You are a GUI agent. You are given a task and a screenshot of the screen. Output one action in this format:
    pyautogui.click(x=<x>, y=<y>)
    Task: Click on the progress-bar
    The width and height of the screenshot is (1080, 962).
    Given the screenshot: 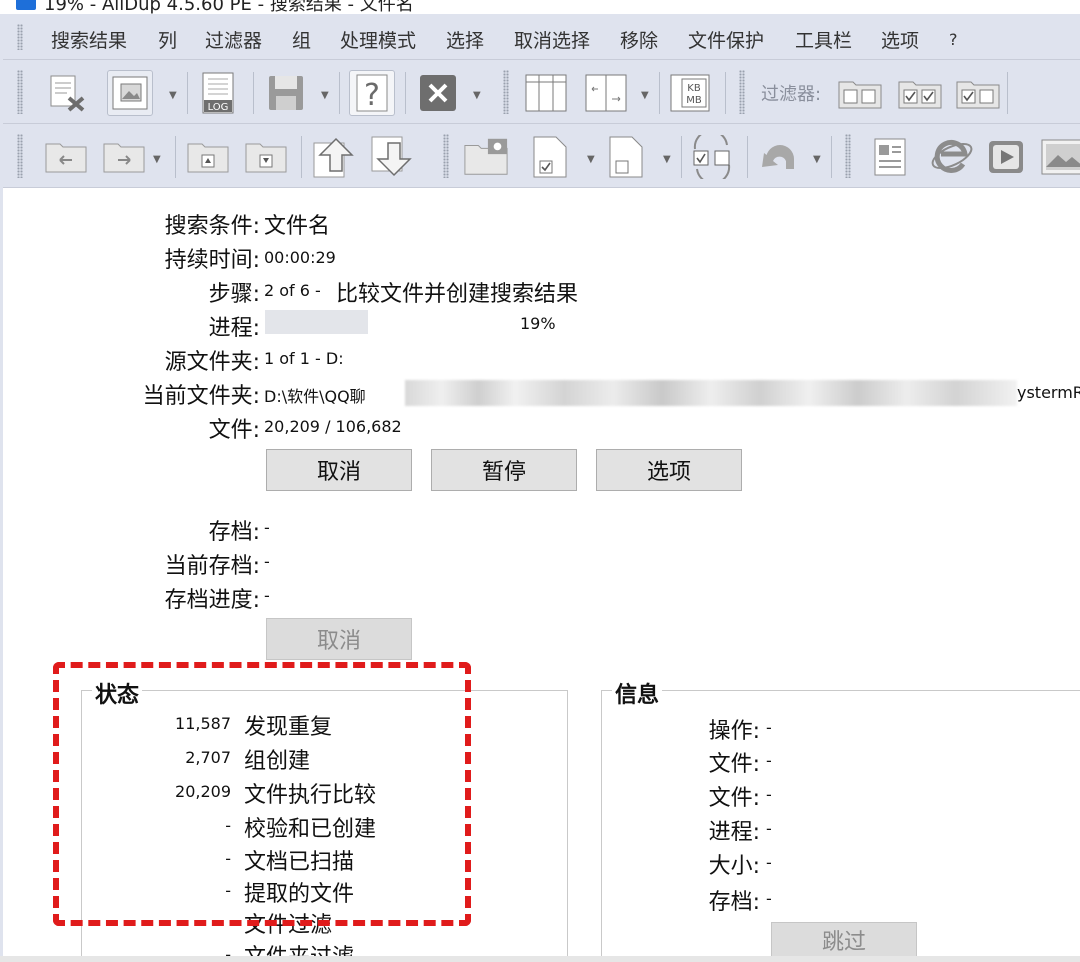 What is the action you would take?
    pyautogui.click(x=316, y=322)
    